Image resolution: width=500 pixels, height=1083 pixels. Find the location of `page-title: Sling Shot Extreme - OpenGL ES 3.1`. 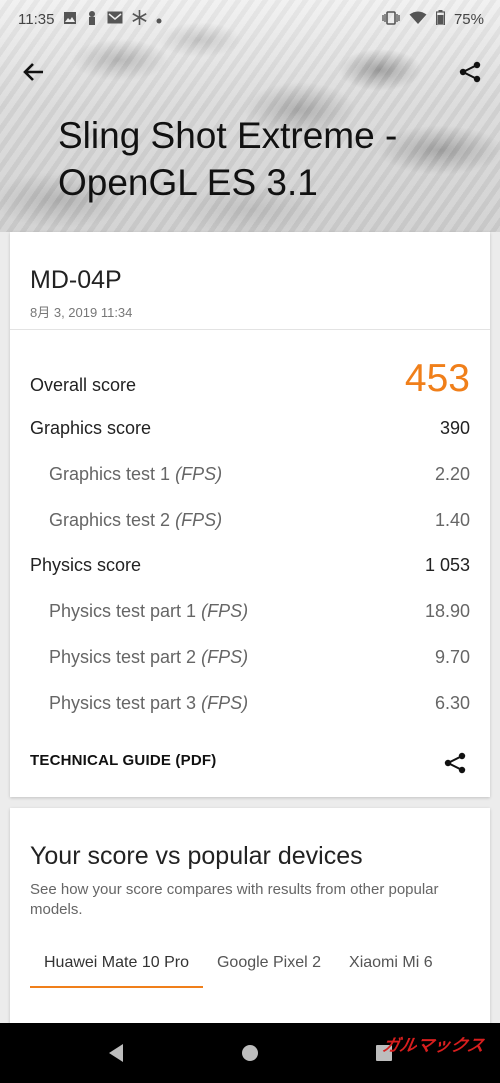

page-title: Sling Shot Extreme - OpenGL ES 3.1 is located at coordinates (228, 159).